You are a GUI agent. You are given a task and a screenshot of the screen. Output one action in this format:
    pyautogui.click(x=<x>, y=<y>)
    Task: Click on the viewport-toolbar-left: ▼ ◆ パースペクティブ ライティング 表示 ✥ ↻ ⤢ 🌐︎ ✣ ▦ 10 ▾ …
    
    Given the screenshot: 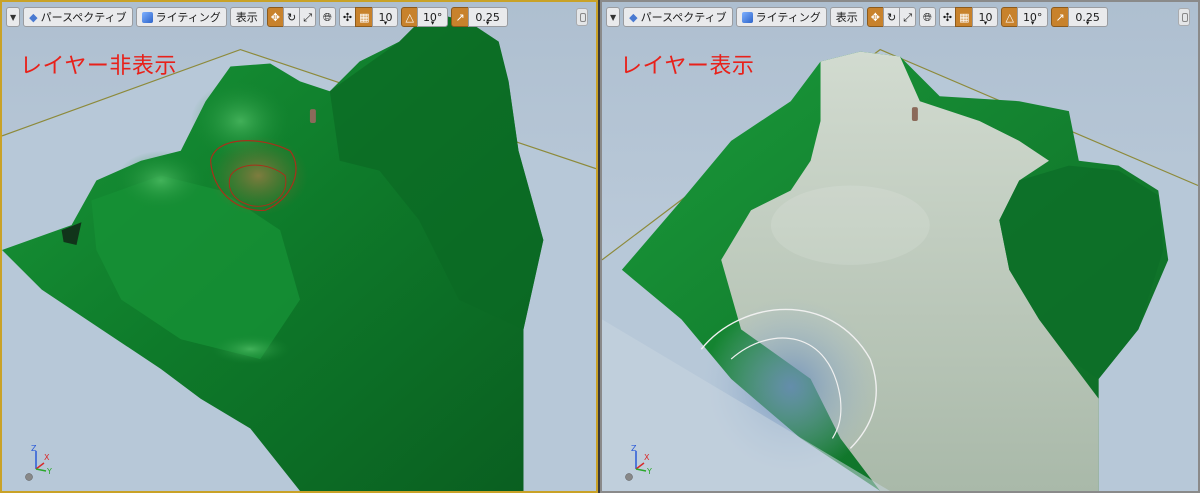 What is the action you would take?
    pyautogui.click(x=257, y=17)
    